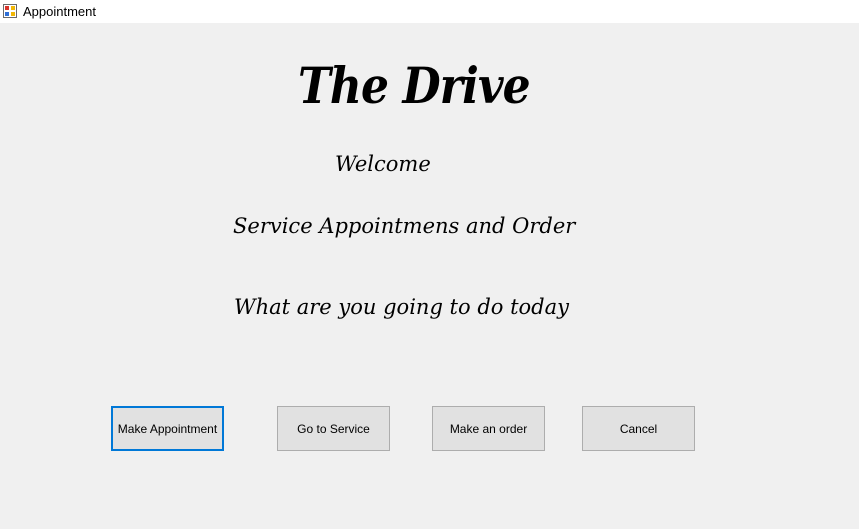 The height and width of the screenshot is (529, 859). I want to click on go-to-service-button: Go to Service, so click(333, 428).